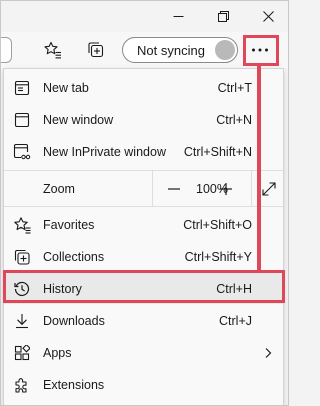 This screenshot has width=320, height=406. I want to click on favorites-star-icon, so click(52, 50).